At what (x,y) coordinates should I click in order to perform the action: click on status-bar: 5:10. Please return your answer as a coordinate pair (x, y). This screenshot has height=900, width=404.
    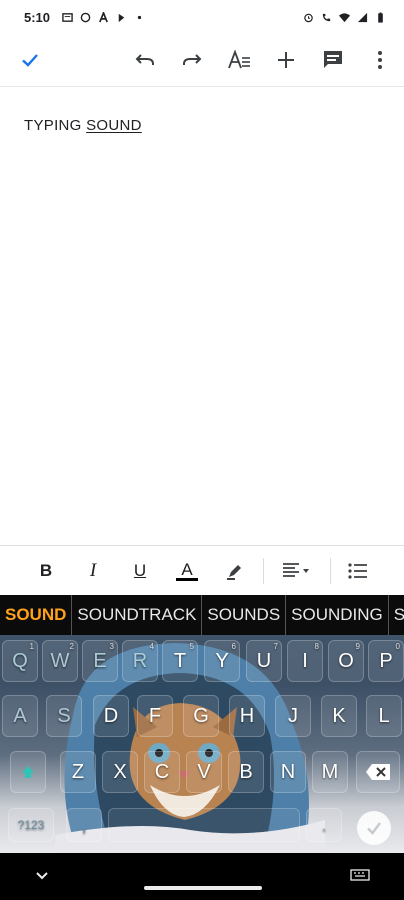
    Looking at the image, I should click on (202, 17).